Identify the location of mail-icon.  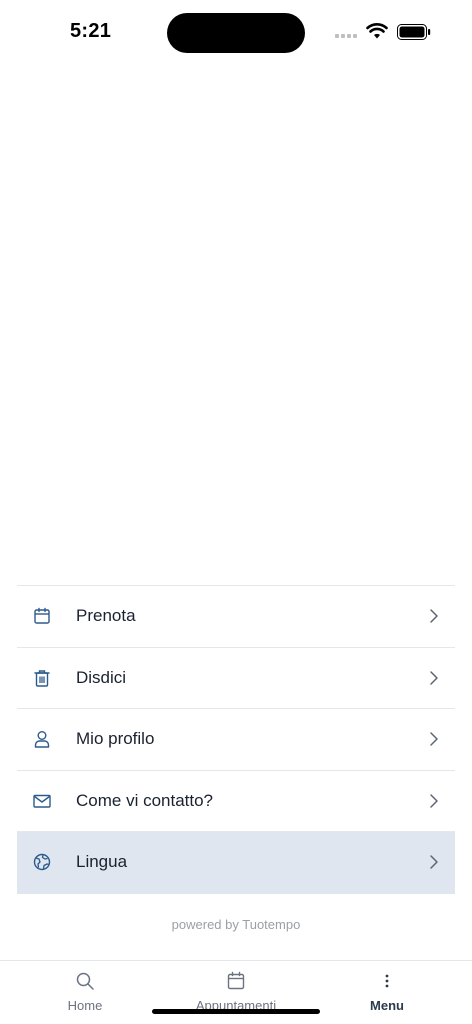
(42, 801).